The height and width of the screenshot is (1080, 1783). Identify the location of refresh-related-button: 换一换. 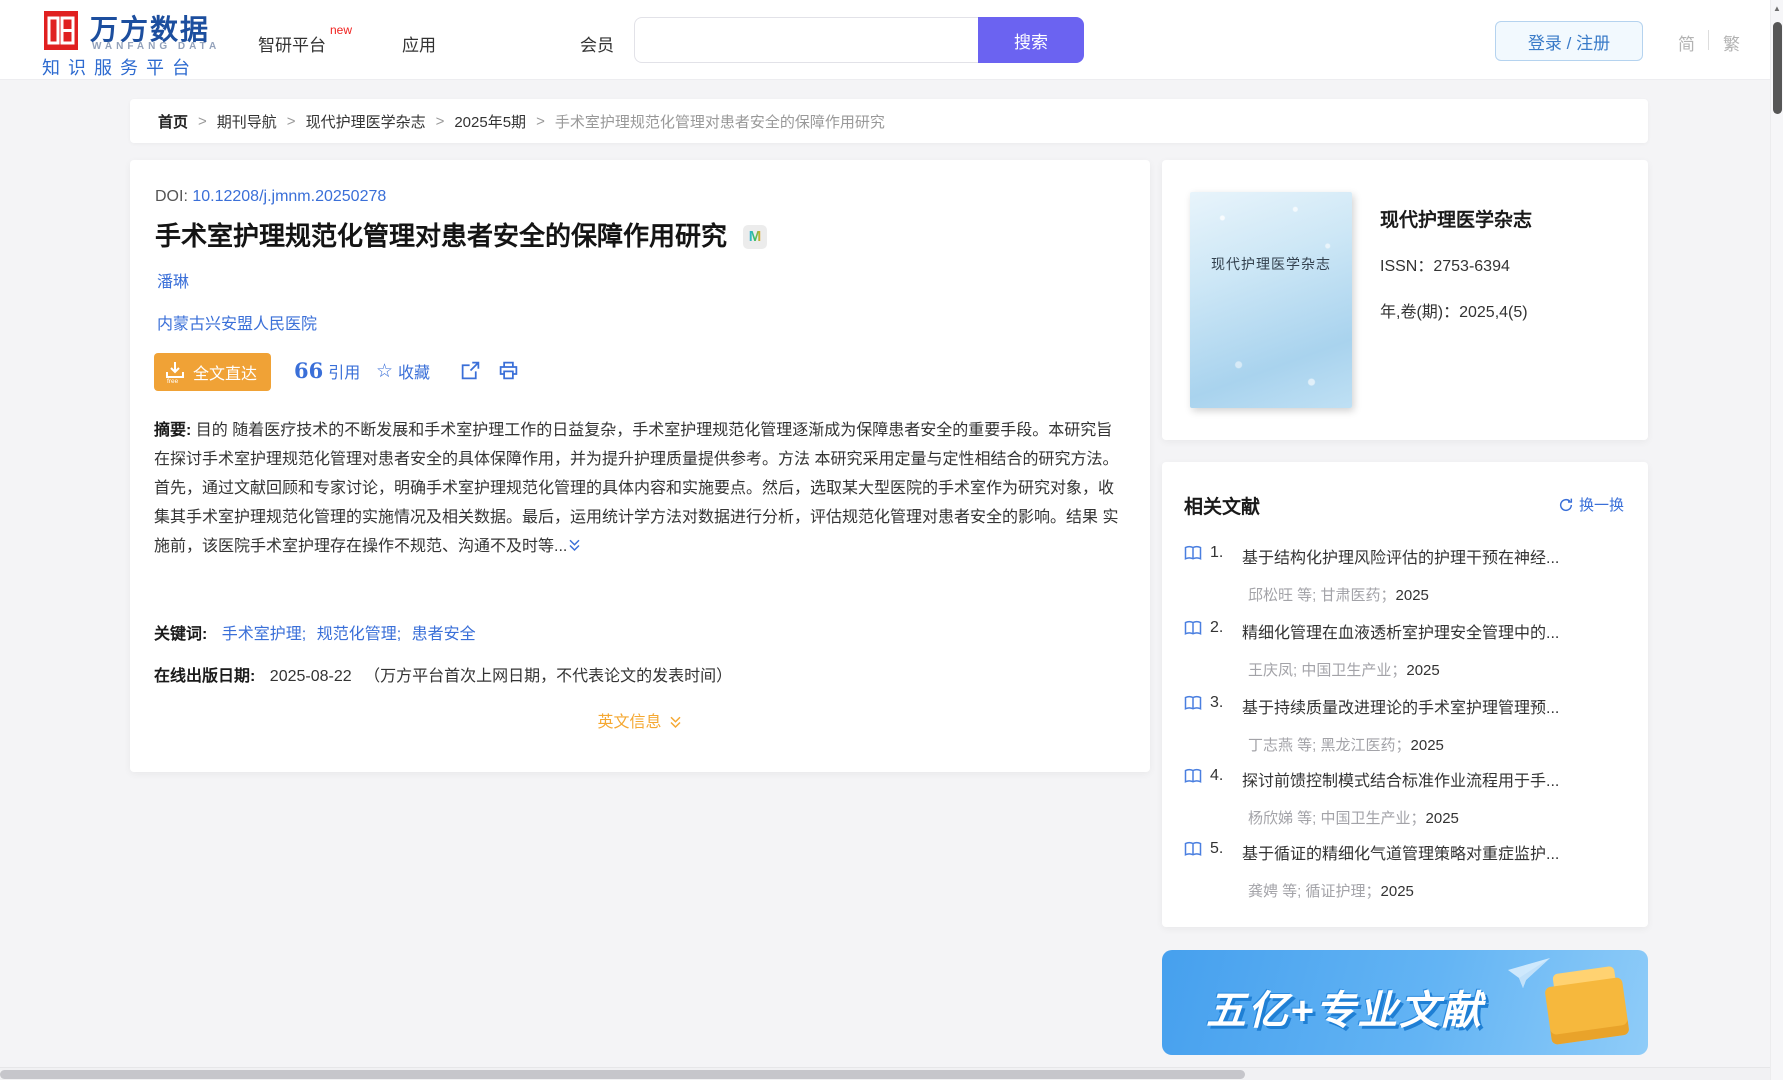
(1591, 504).